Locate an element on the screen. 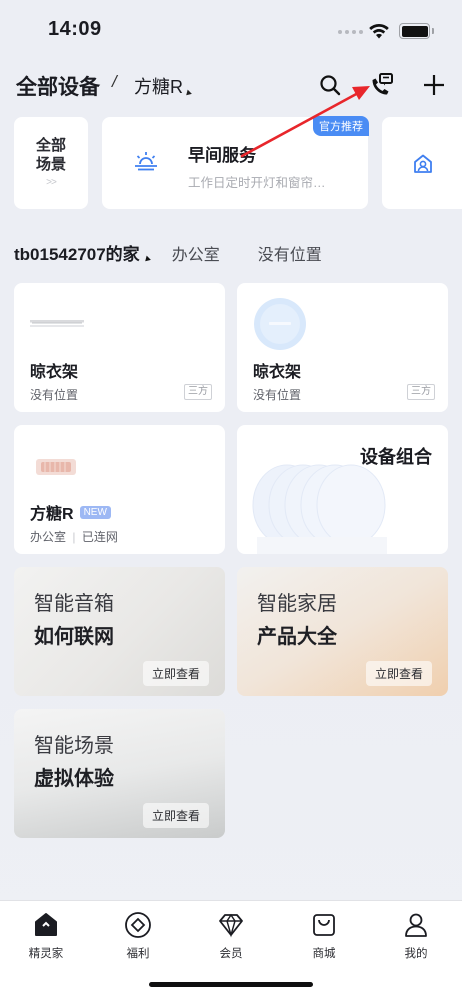 The height and width of the screenshot is (996, 462). promo-line1: 智能音箱 is located at coordinates (74, 604).